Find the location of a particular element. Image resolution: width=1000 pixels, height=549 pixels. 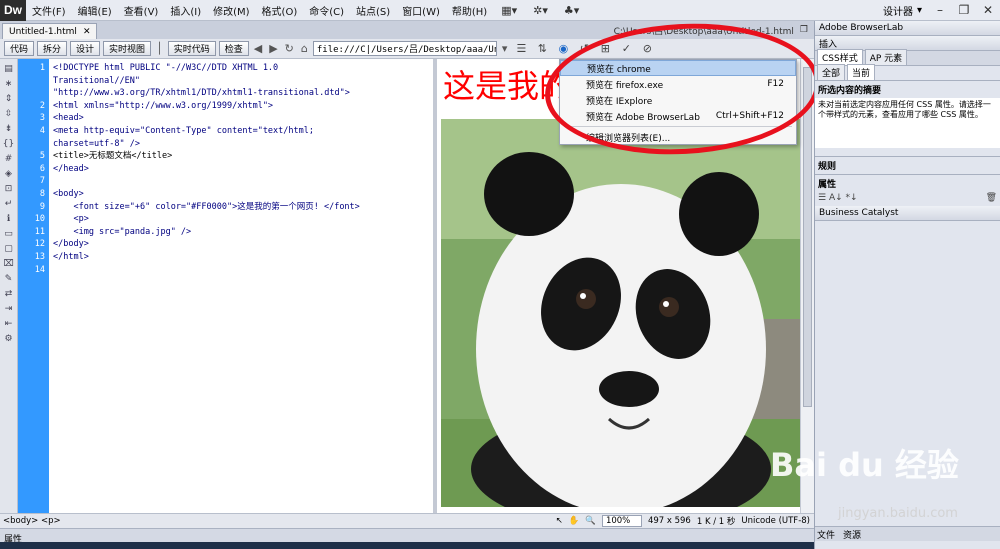

line-number: 6 is located at coordinates (42, 168).